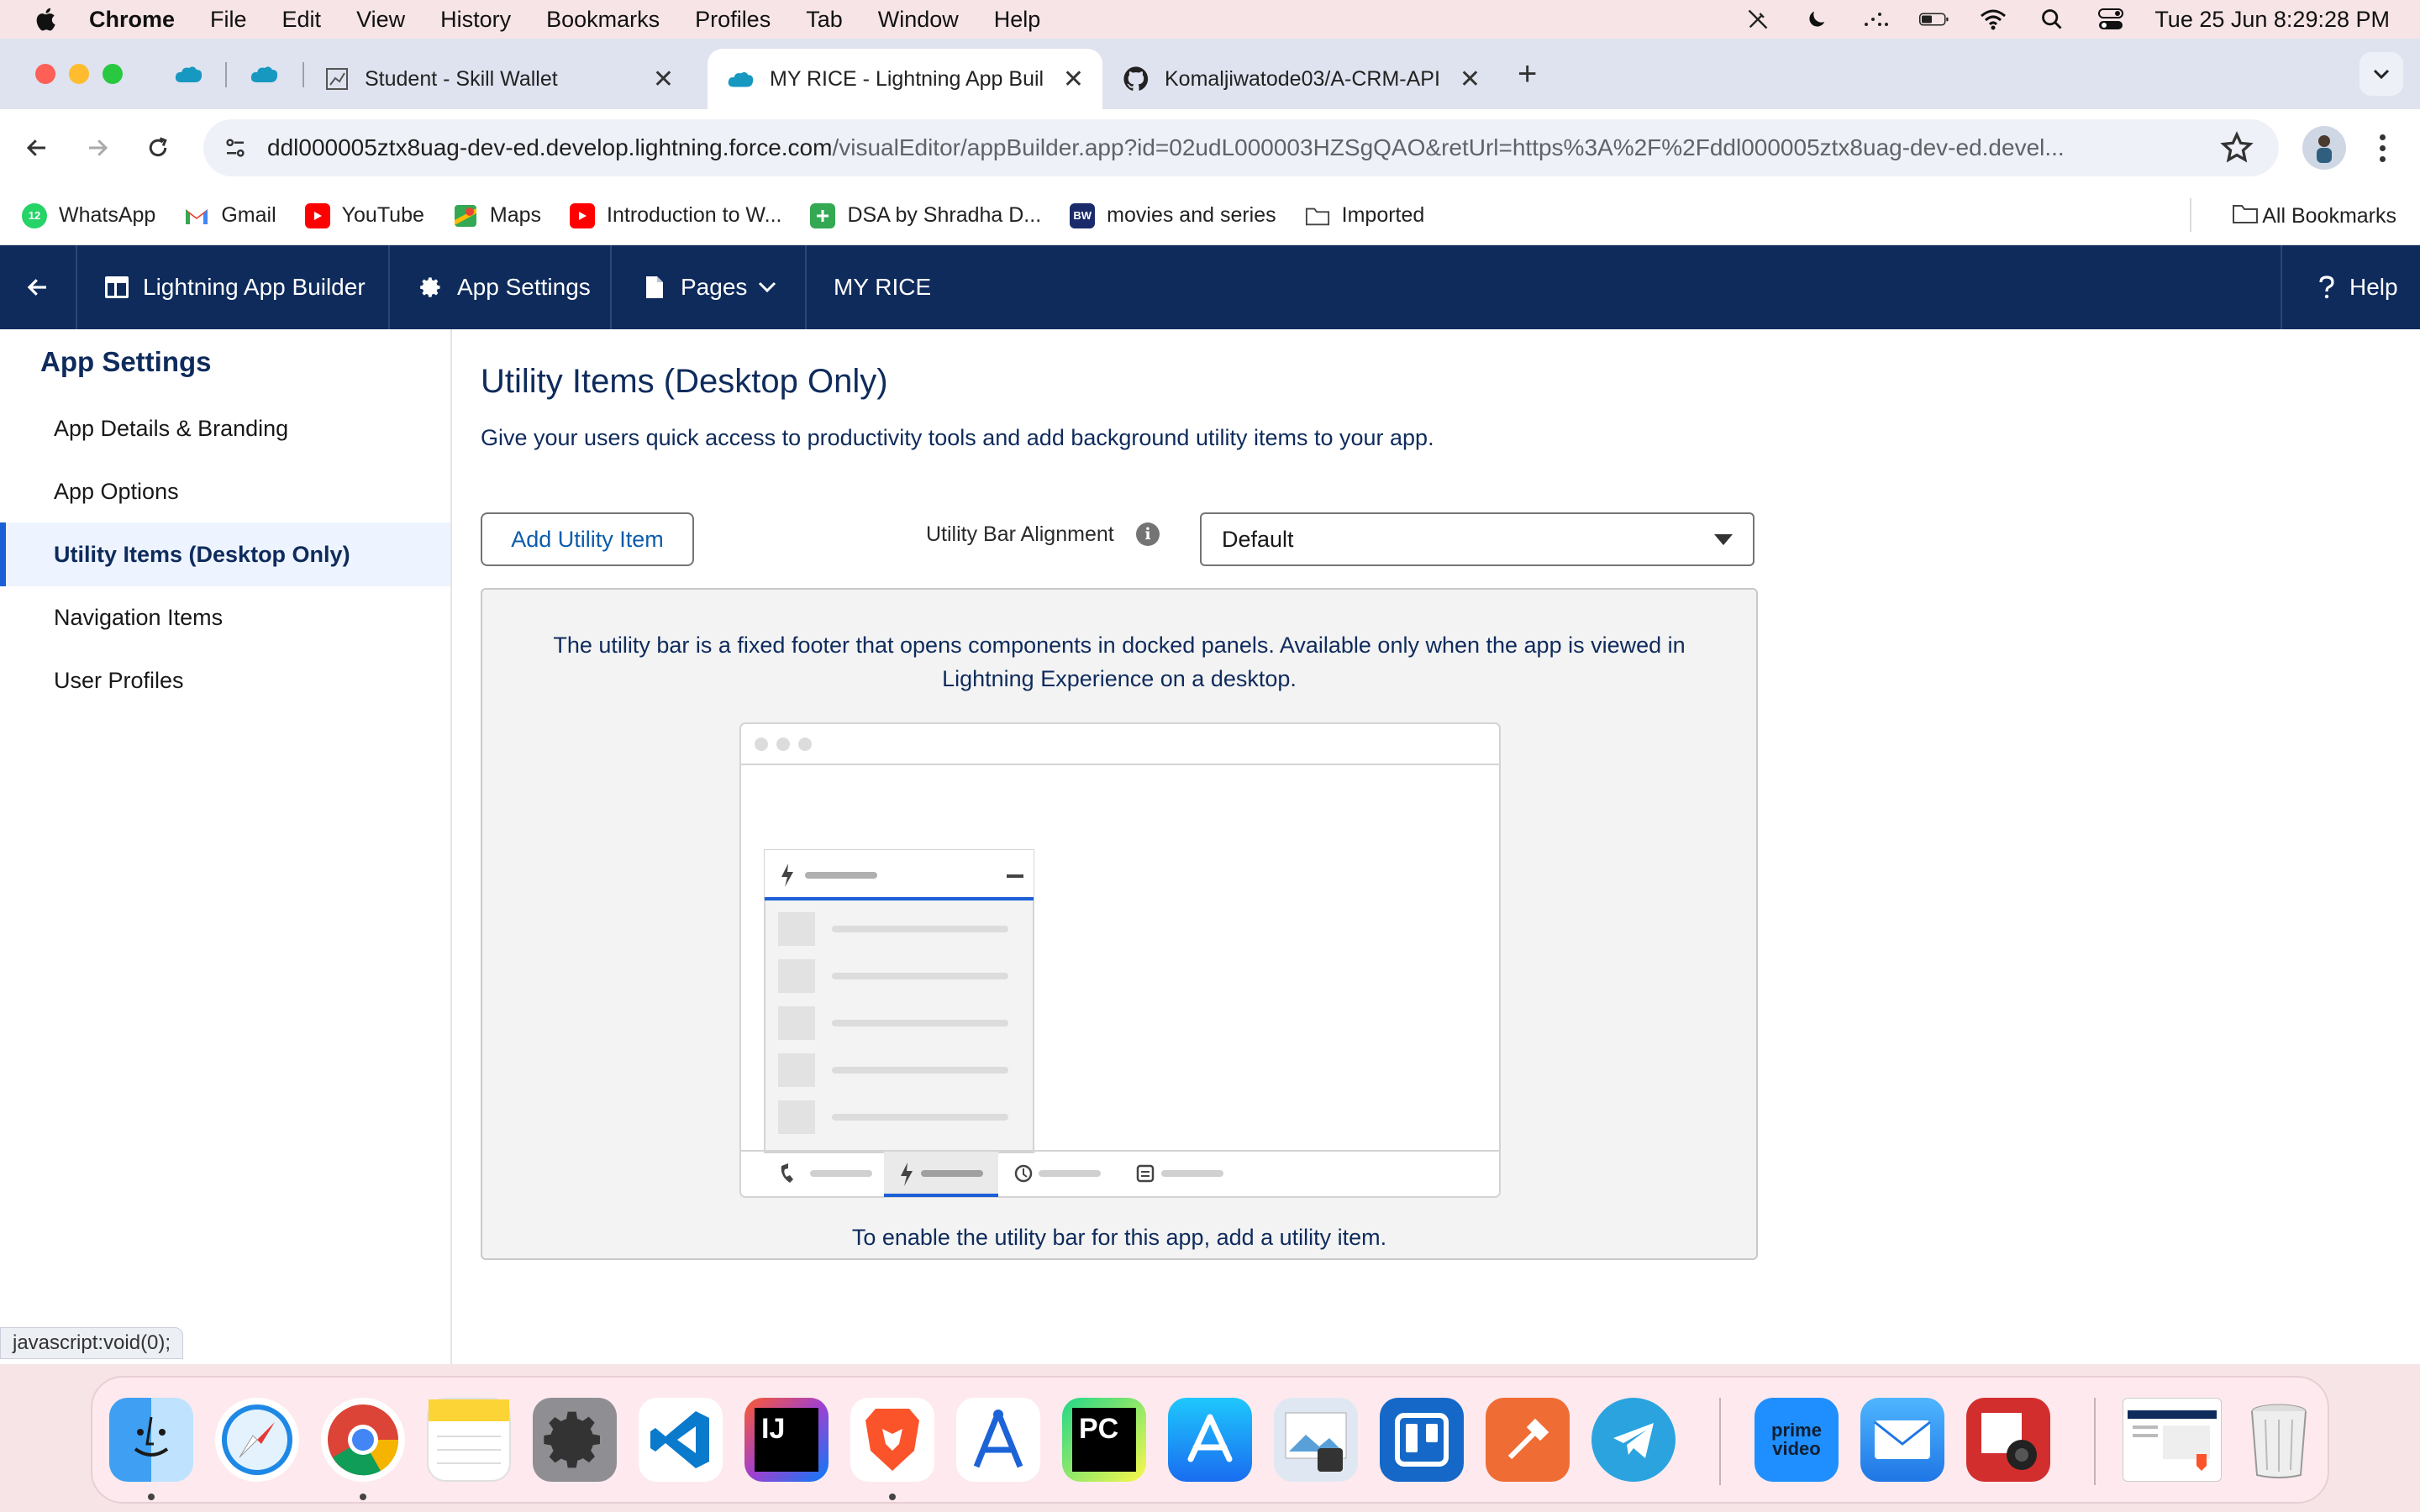 Image resolution: width=2420 pixels, height=1512 pixels. What do you see at coordinates (2111, 19) in the screenshot?
I see `control-center-icon` at bounding box center [2111, 19].